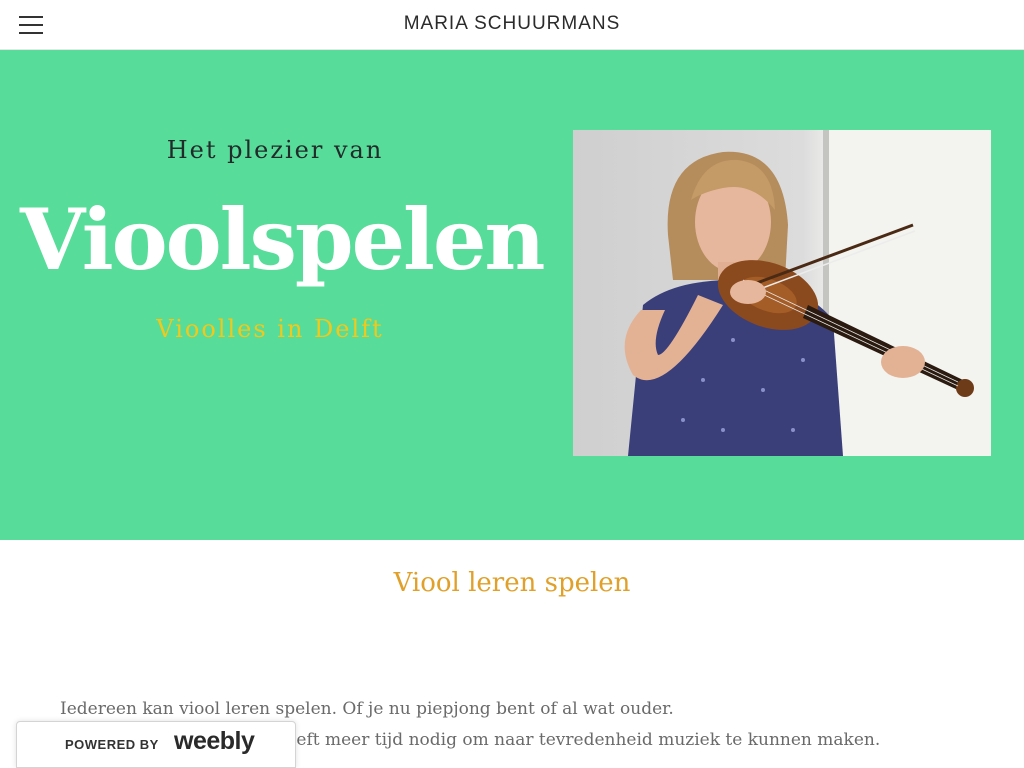 The width and height of the screenshot is (1024, 768). Describe the element at coordinates (275, 150) in the screenshot. I see `hero-pretitle: Het plezier van` at that location.